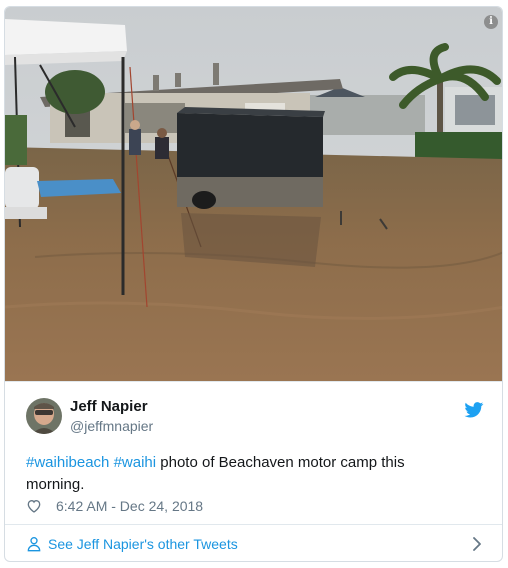  What do you see at coordinates (67, 462) in the screenshot?
I see `hashtag-link: #waihibeach` at bounding box center [67, 462].